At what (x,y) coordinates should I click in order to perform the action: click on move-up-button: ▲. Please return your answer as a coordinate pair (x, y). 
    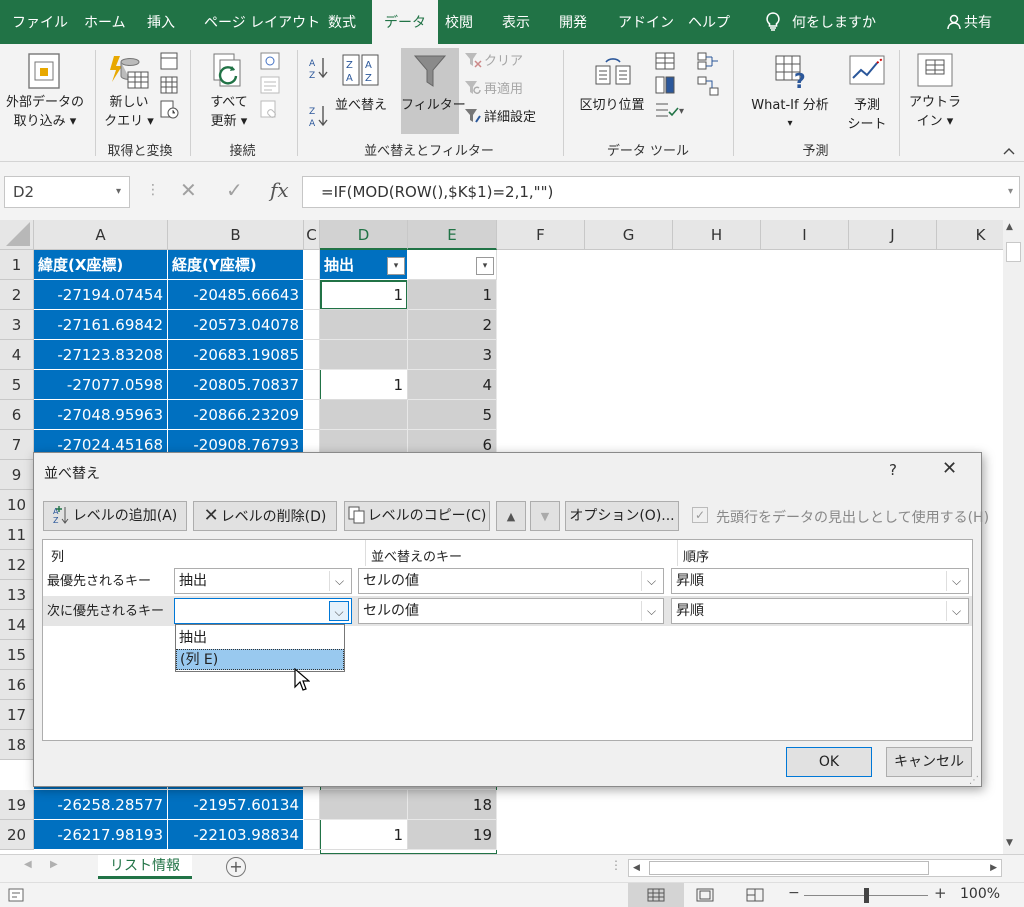
    Looking at the image, I should click on (511, 516).